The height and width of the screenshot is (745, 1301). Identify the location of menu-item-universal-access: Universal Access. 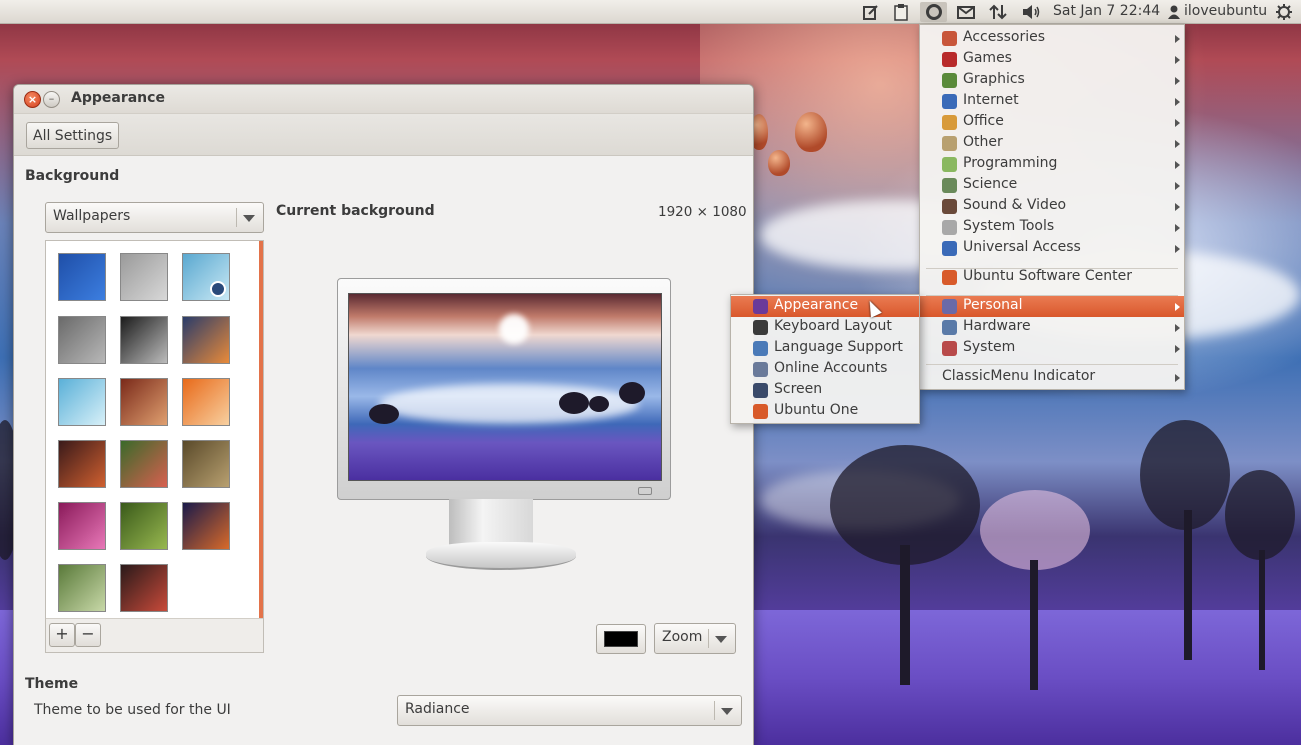
(1052, 248).